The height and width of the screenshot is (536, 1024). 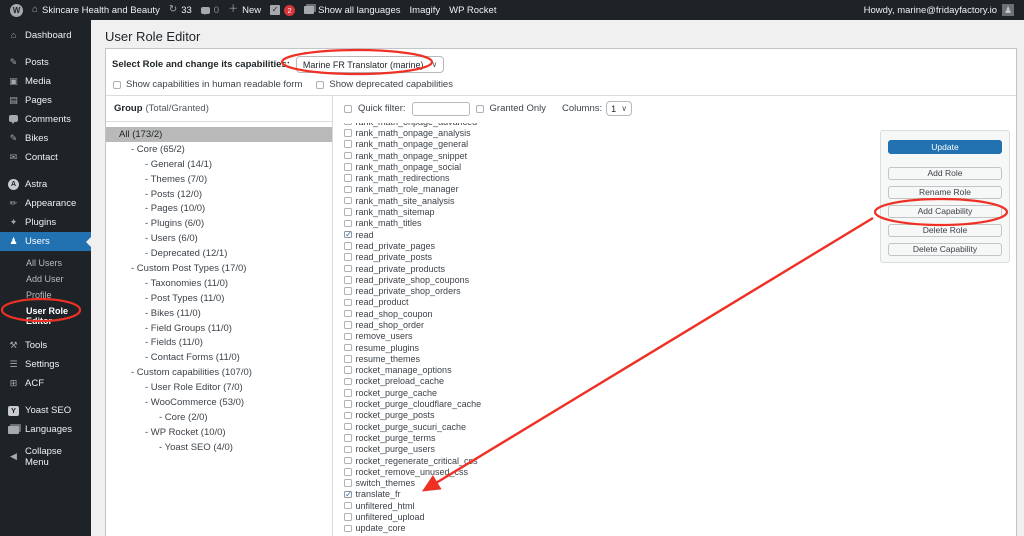 What do you see at coordinates (16, 10) in the screenshot?
I see `wordpress-logo-icon: W` at bounding box center [16, 10].